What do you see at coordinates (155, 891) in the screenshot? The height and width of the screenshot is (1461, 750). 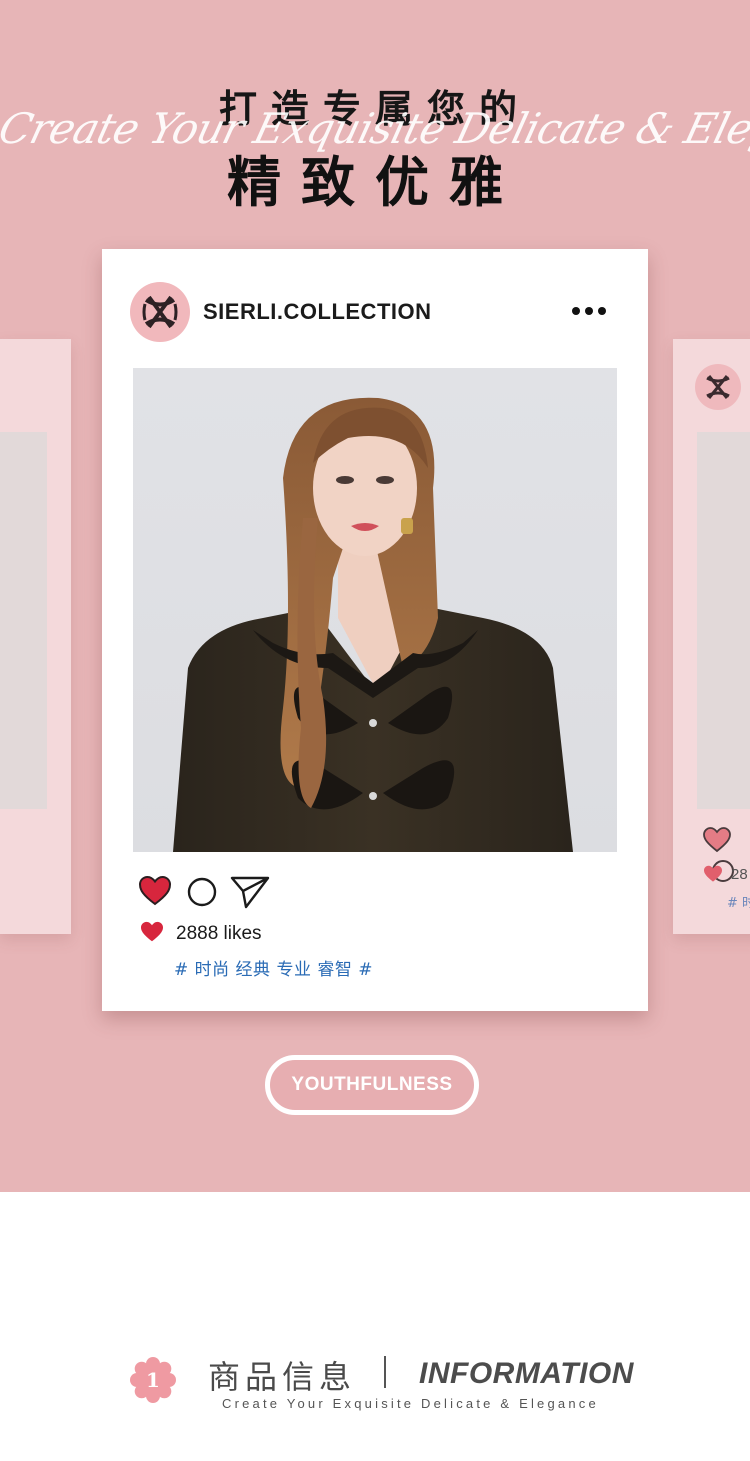 I see `like-heart-icon` at bounding box center [155, 891].